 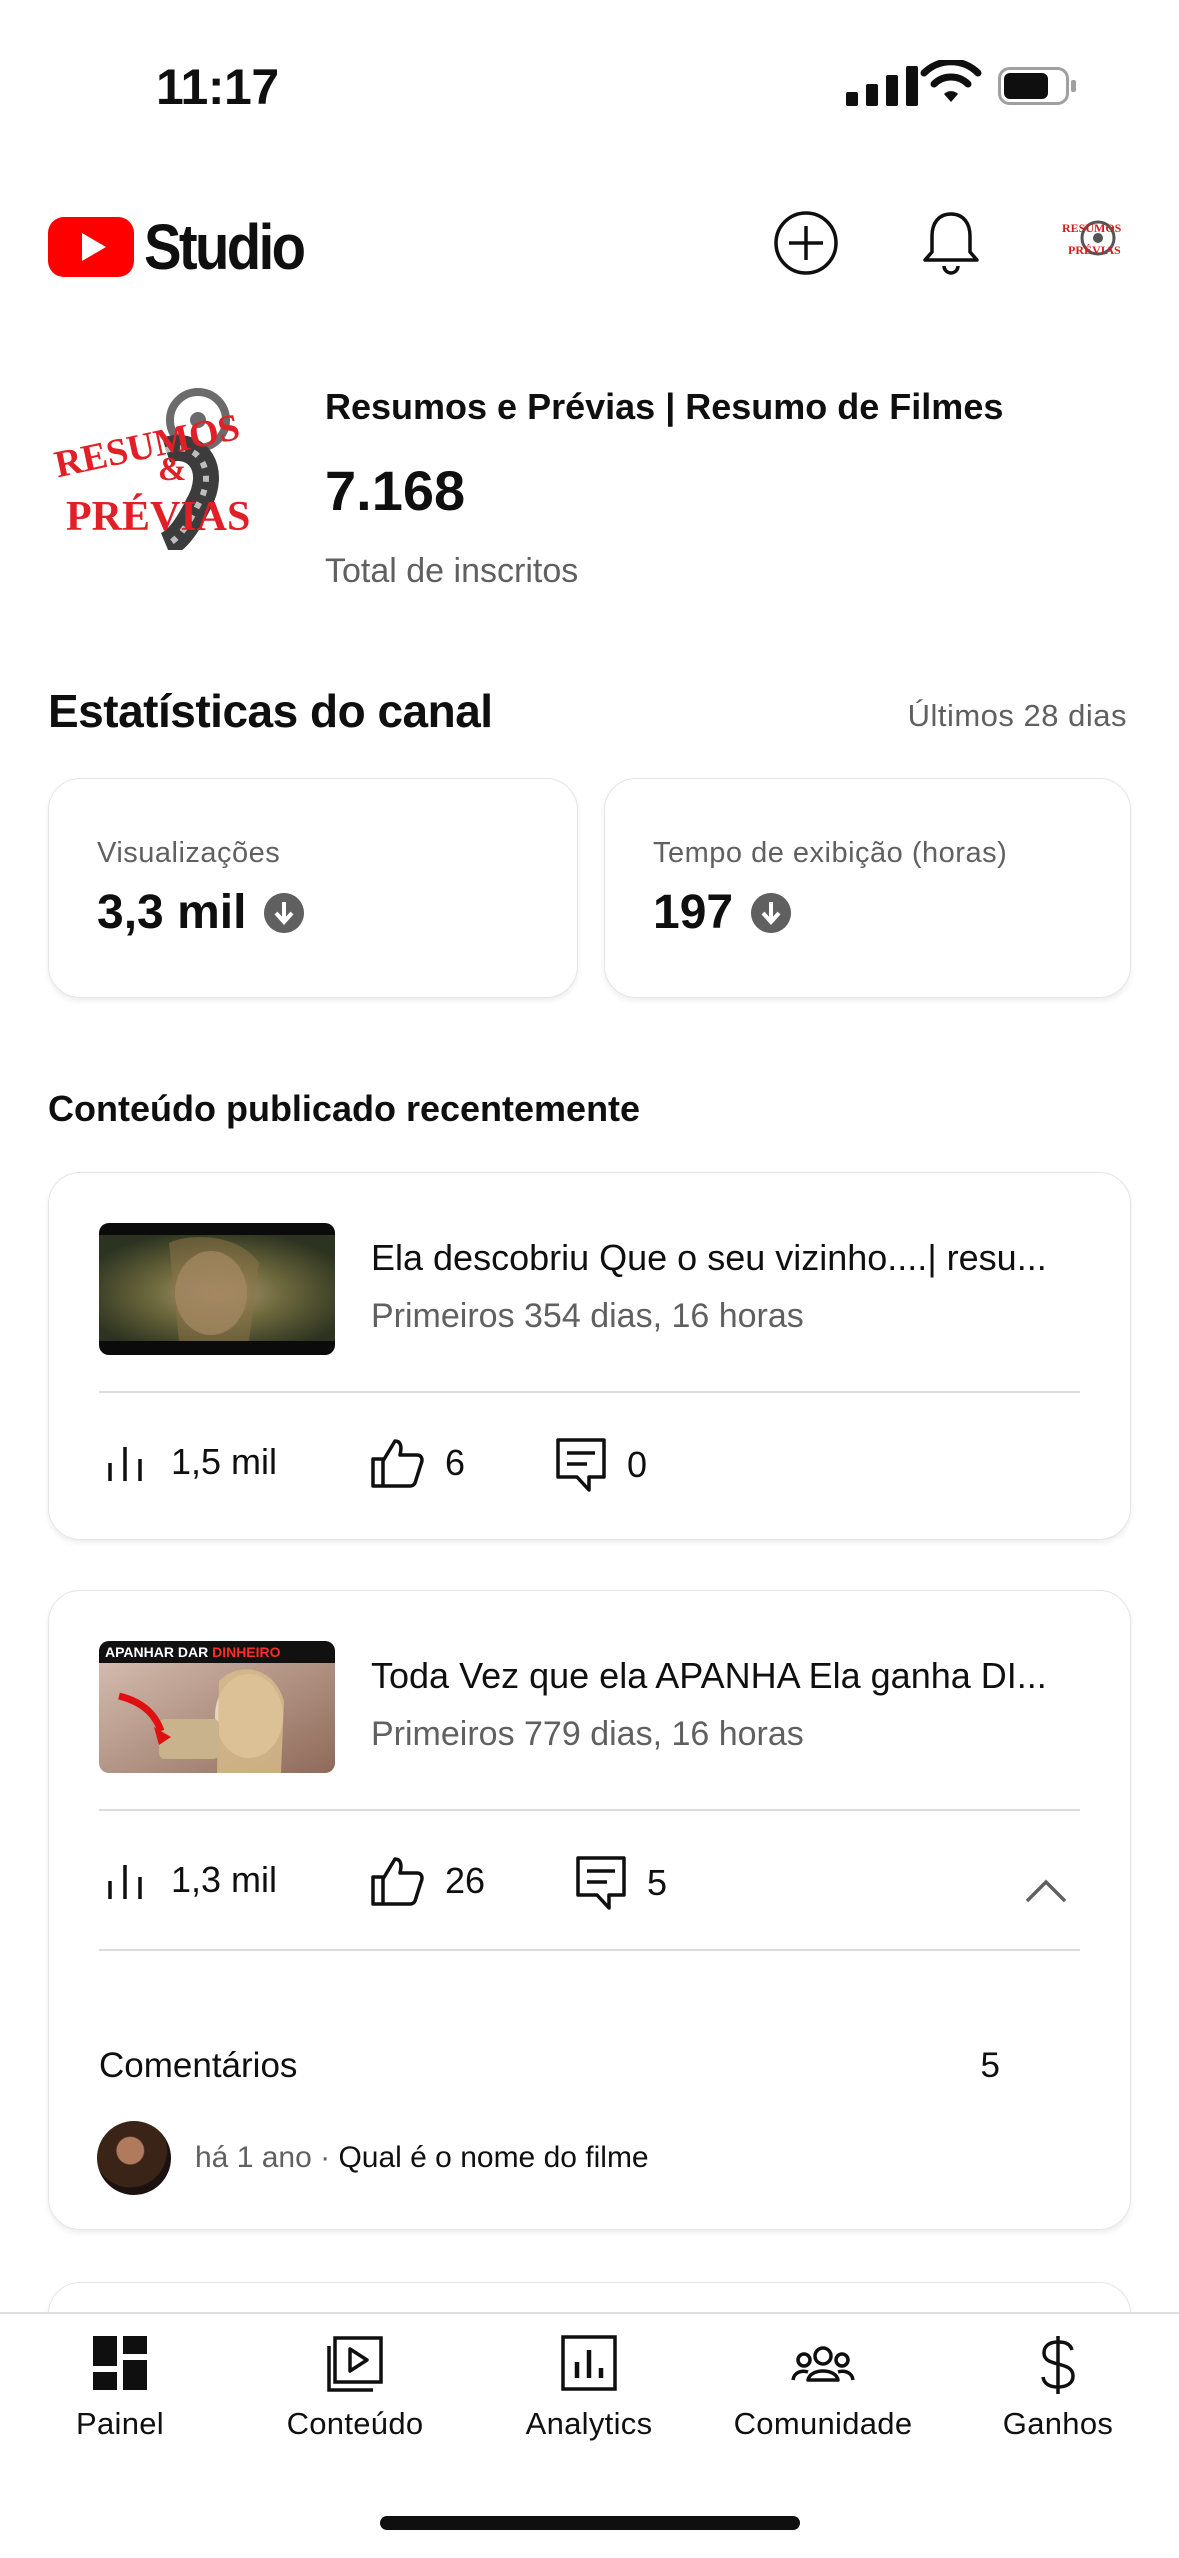 I want to click on stat-value-text: 197, so click(x=693, y=912).